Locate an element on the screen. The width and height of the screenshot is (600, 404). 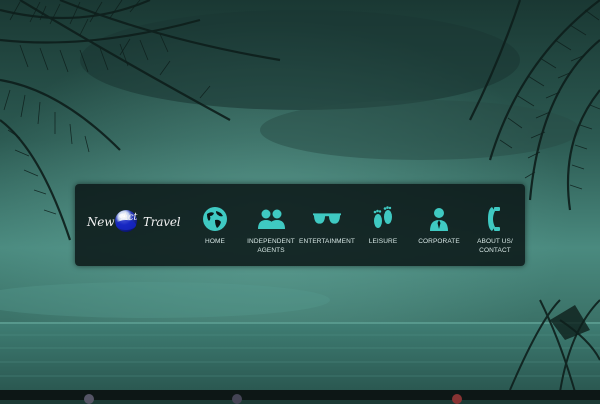
sunglasses-icon is located at coordinates (327, 219).